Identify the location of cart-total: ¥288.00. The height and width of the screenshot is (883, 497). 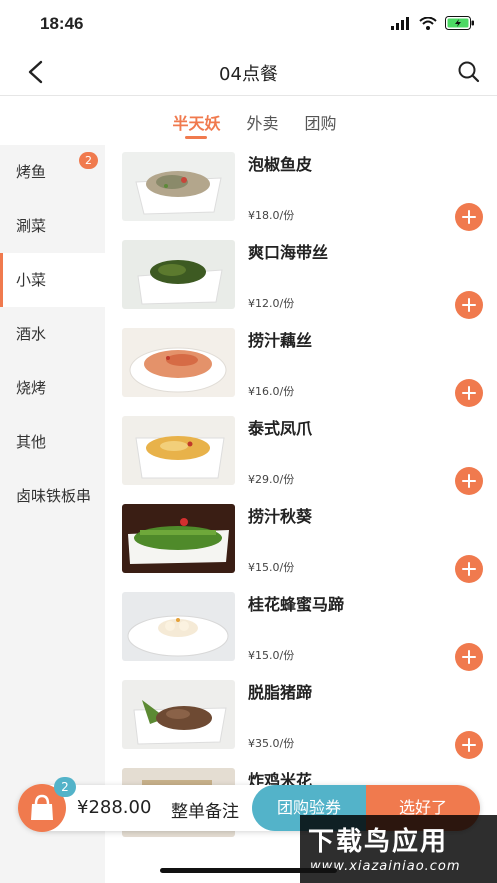
(114, 807).